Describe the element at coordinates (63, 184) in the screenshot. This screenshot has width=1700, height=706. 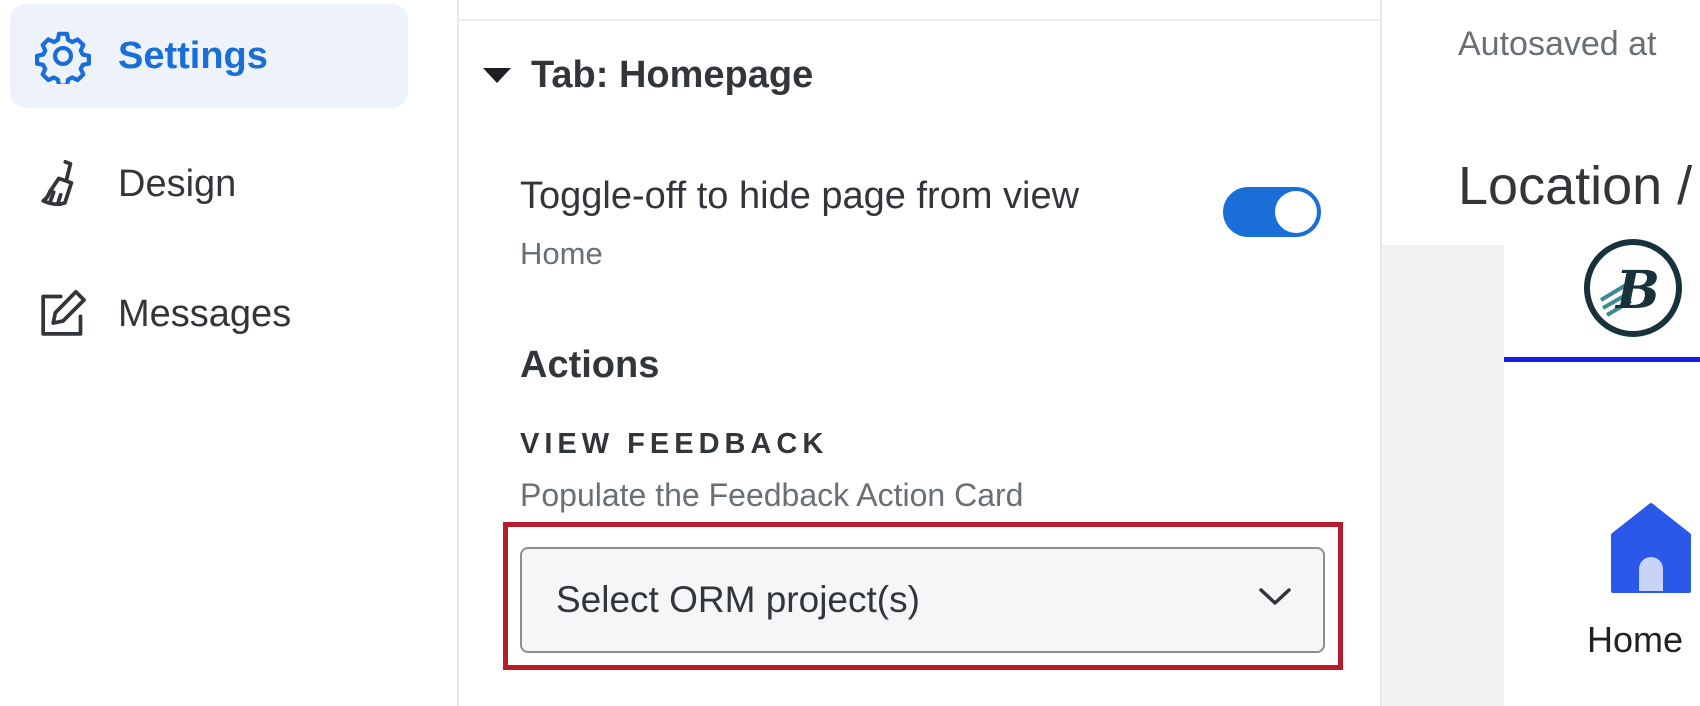
I see `paintbrush-icon` at that location.